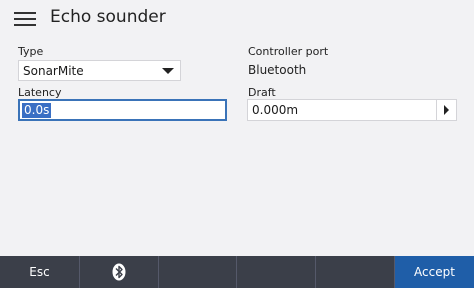  What do you see at coordinates (262, 92) in the screenshot?
I see `draft-label: Draft` at bounding box center [262, 92].